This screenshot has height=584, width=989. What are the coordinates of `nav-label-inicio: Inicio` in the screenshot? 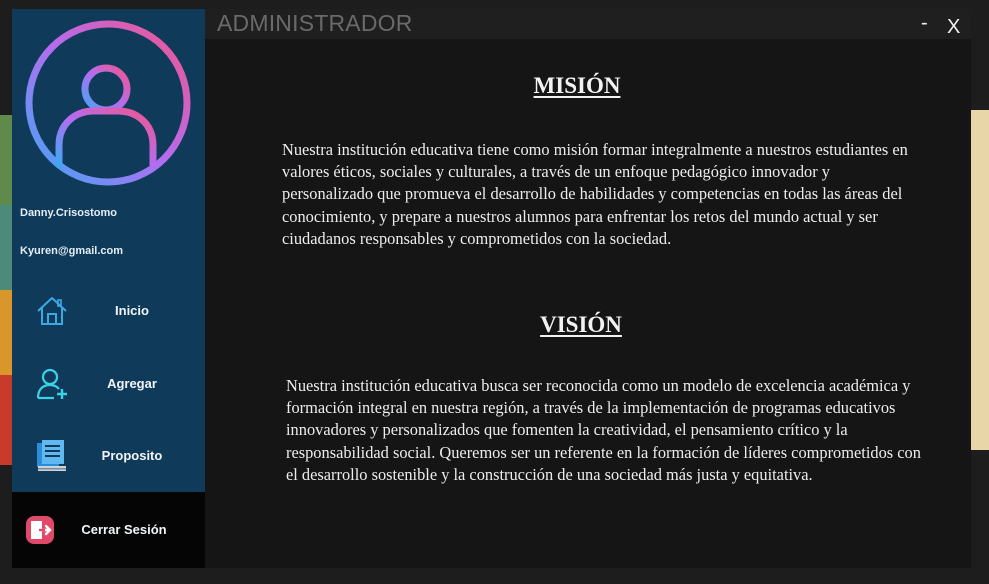 It's located at (132, 310).